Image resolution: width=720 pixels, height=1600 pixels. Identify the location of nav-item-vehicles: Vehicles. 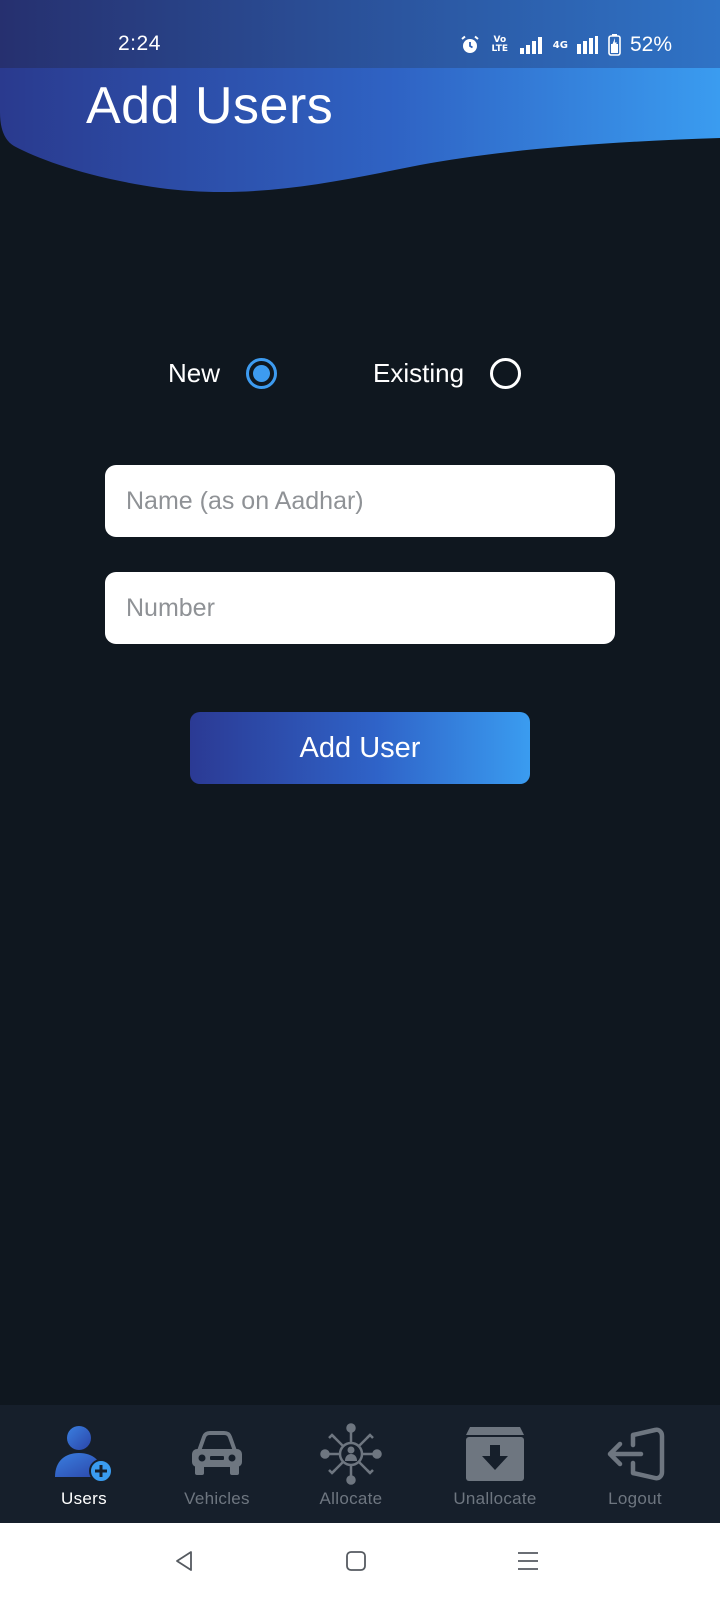
(217, 1464).